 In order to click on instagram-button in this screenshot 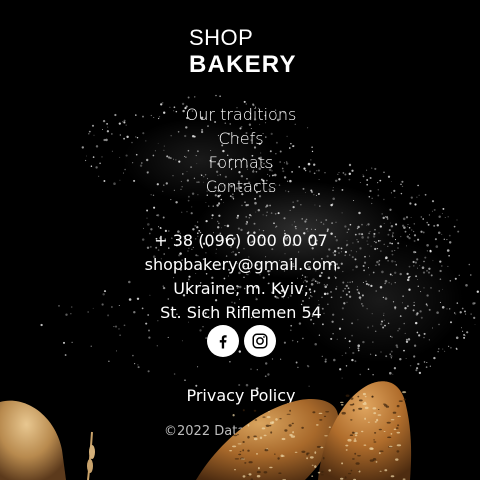, I will do `click(260, 341)`.